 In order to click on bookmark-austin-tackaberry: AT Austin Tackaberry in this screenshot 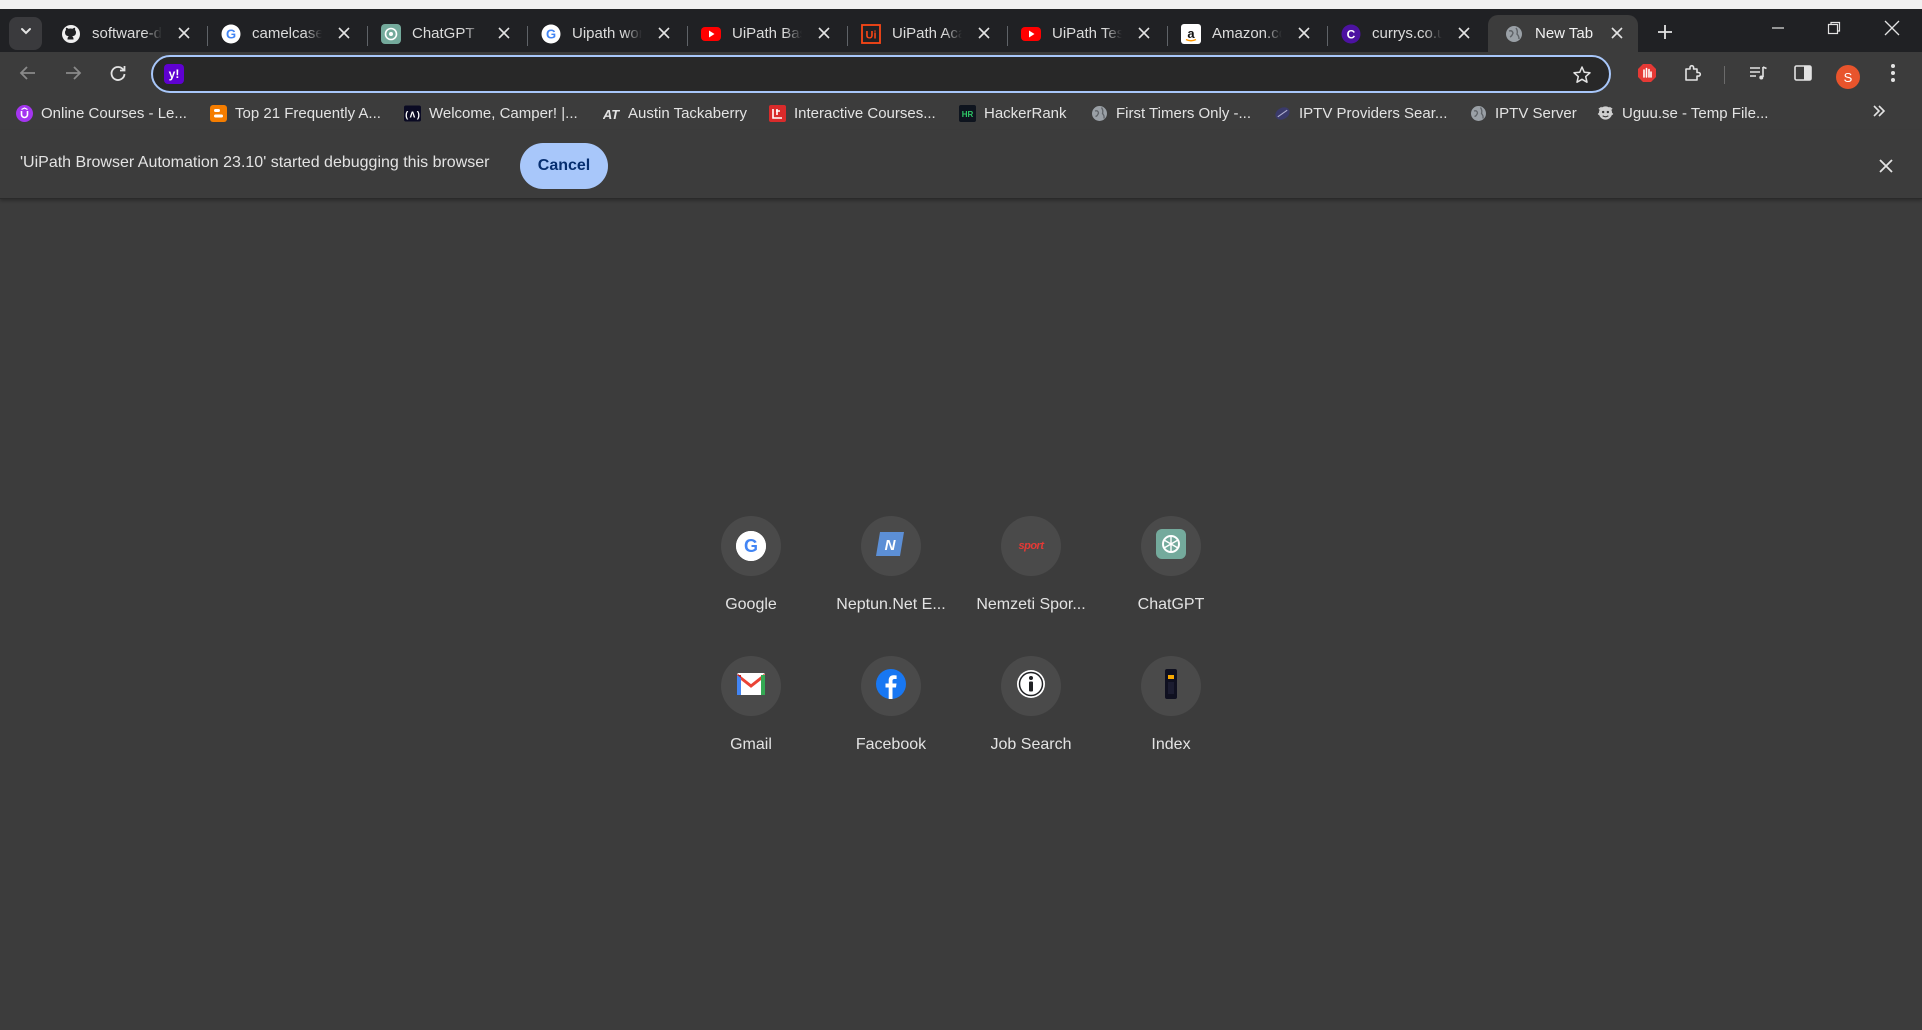, I will do `click(675, 113)`.